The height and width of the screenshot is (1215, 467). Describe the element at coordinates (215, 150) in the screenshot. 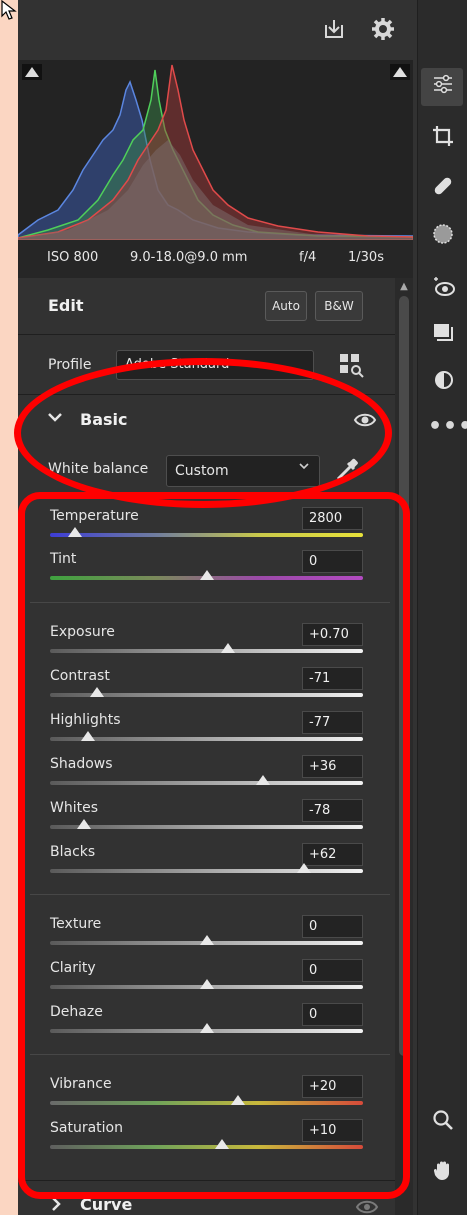

I see `histogram` at that location.